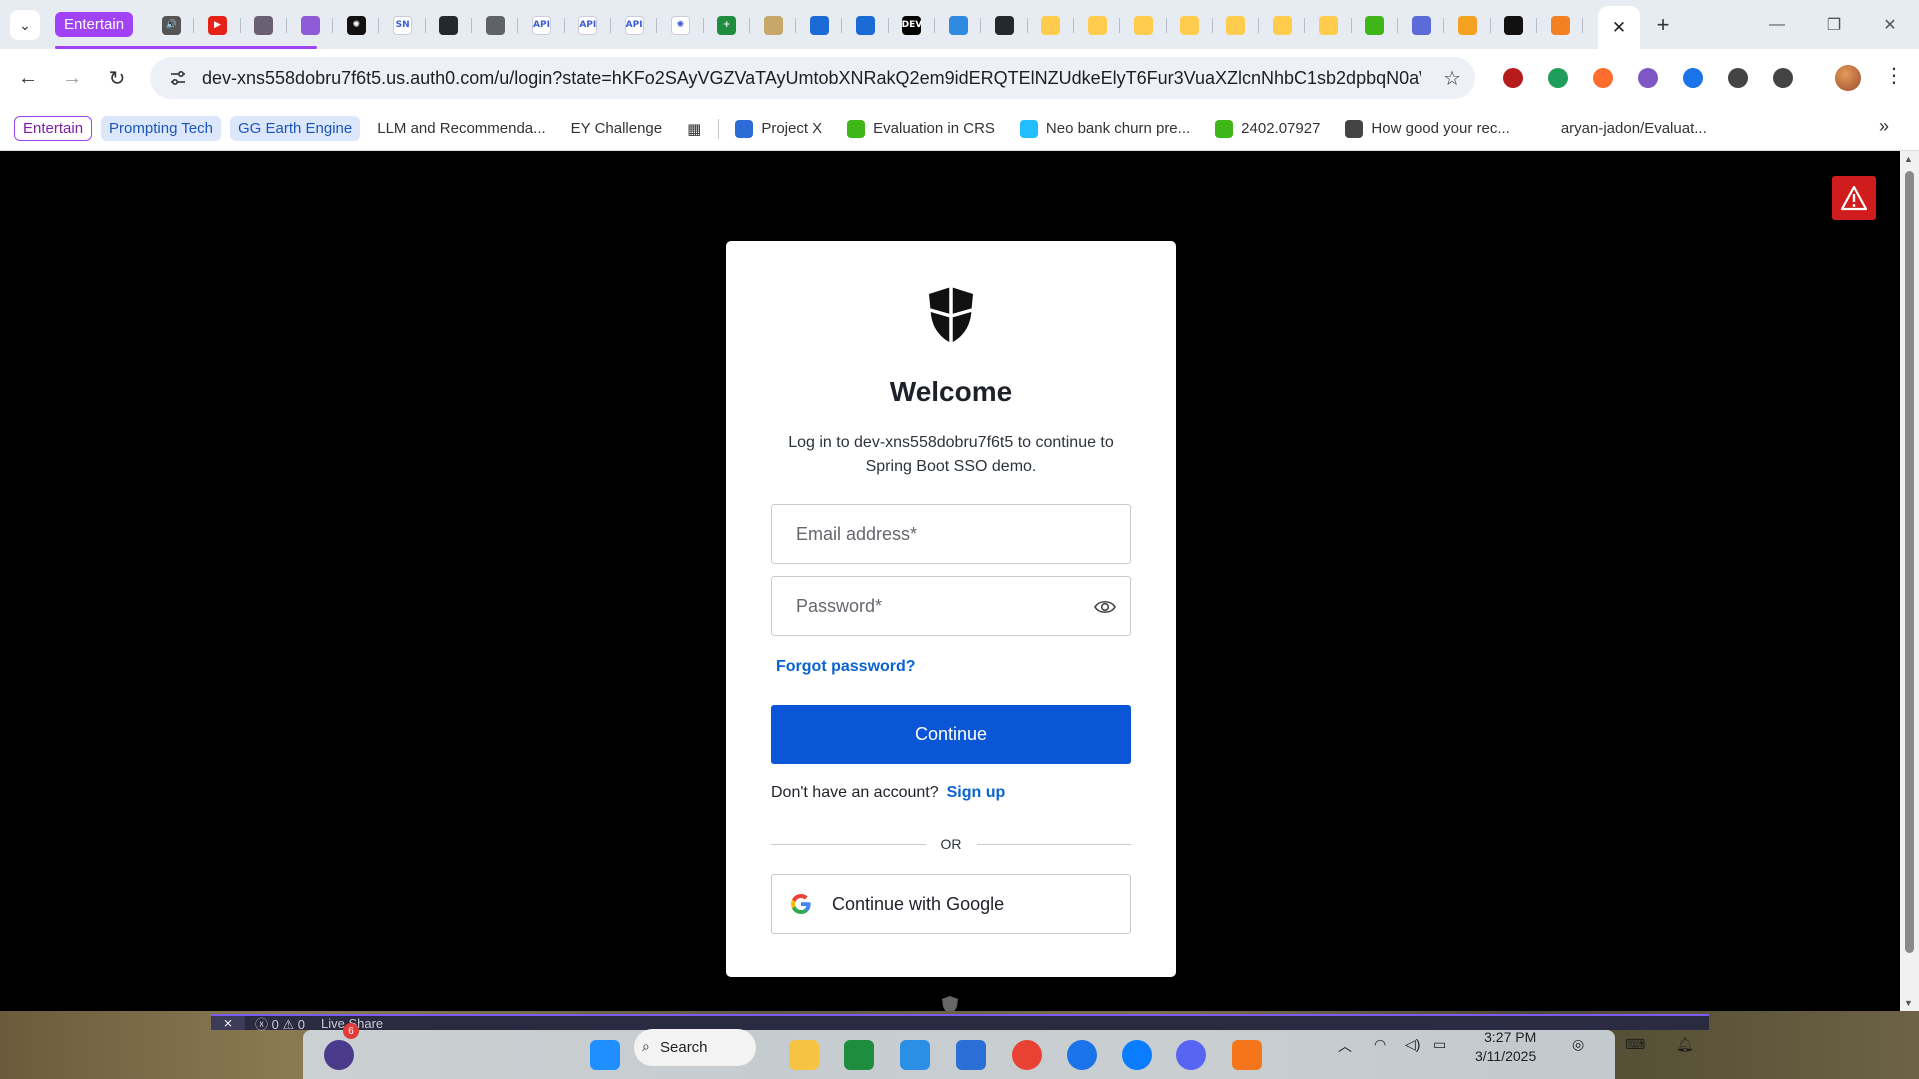  I want to click on spinner-tab, so click(773, 25).